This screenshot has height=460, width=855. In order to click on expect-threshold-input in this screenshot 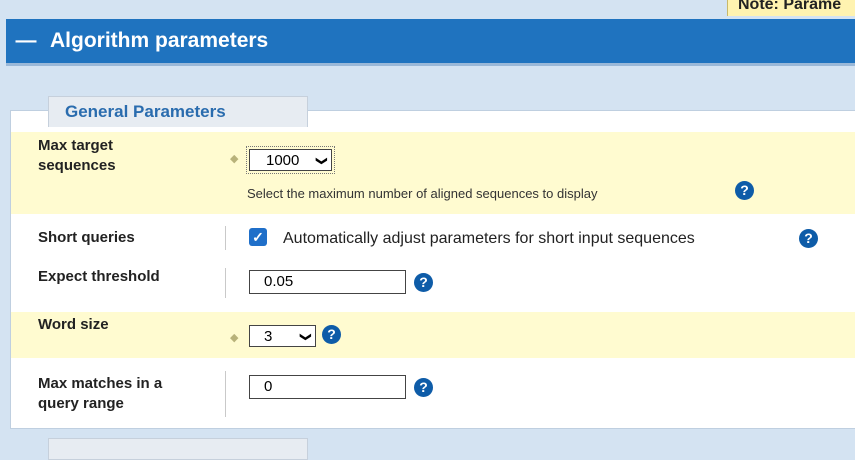, I will do `click(327, 282)`.